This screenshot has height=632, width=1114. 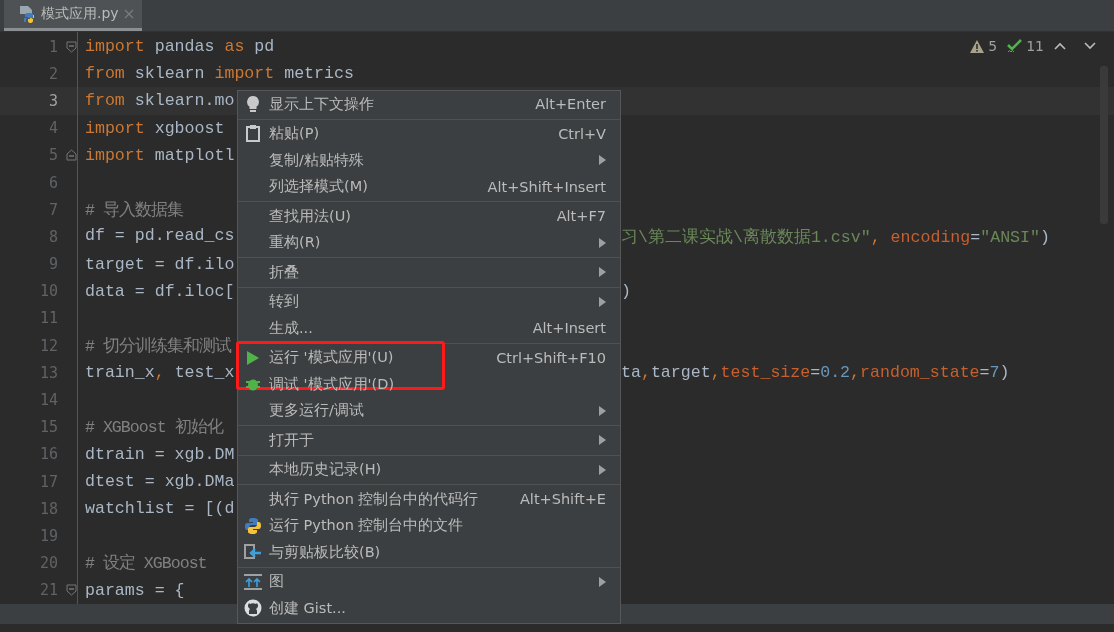 I want to click on menu-item: 更多运行/调试, so click(x=429, y=410).